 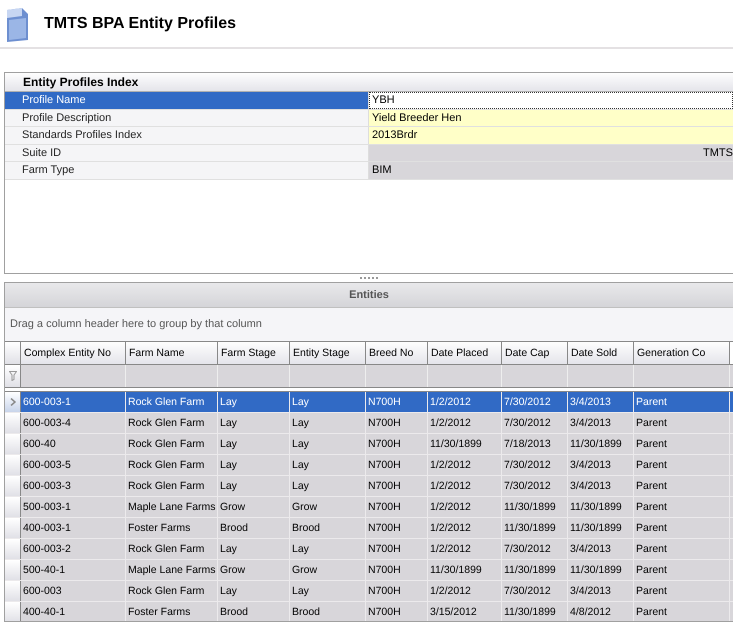 What do you see at coordinates (17, 24) in the screenshot?
I see `folder-icon` at bounding box center [17, 24].